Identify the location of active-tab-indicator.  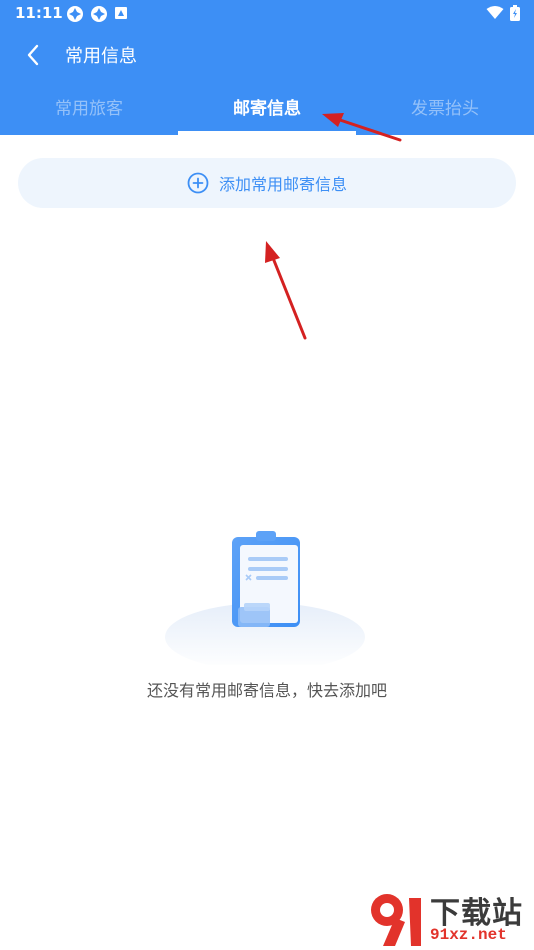
(267, 133).